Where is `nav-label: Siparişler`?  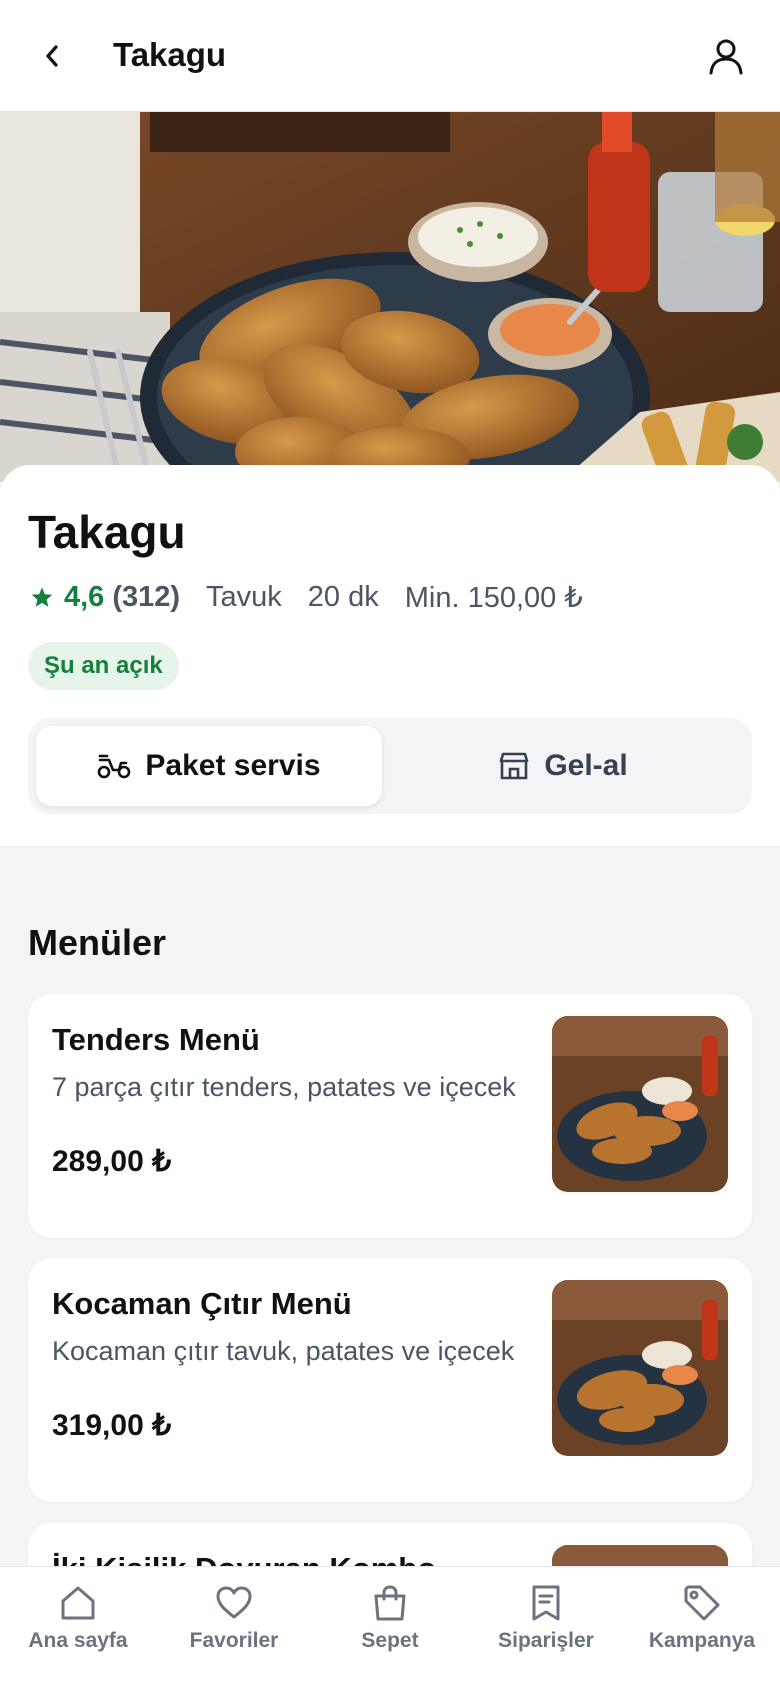 nav-label: Siparişler is located at coordinates (546, 1640).